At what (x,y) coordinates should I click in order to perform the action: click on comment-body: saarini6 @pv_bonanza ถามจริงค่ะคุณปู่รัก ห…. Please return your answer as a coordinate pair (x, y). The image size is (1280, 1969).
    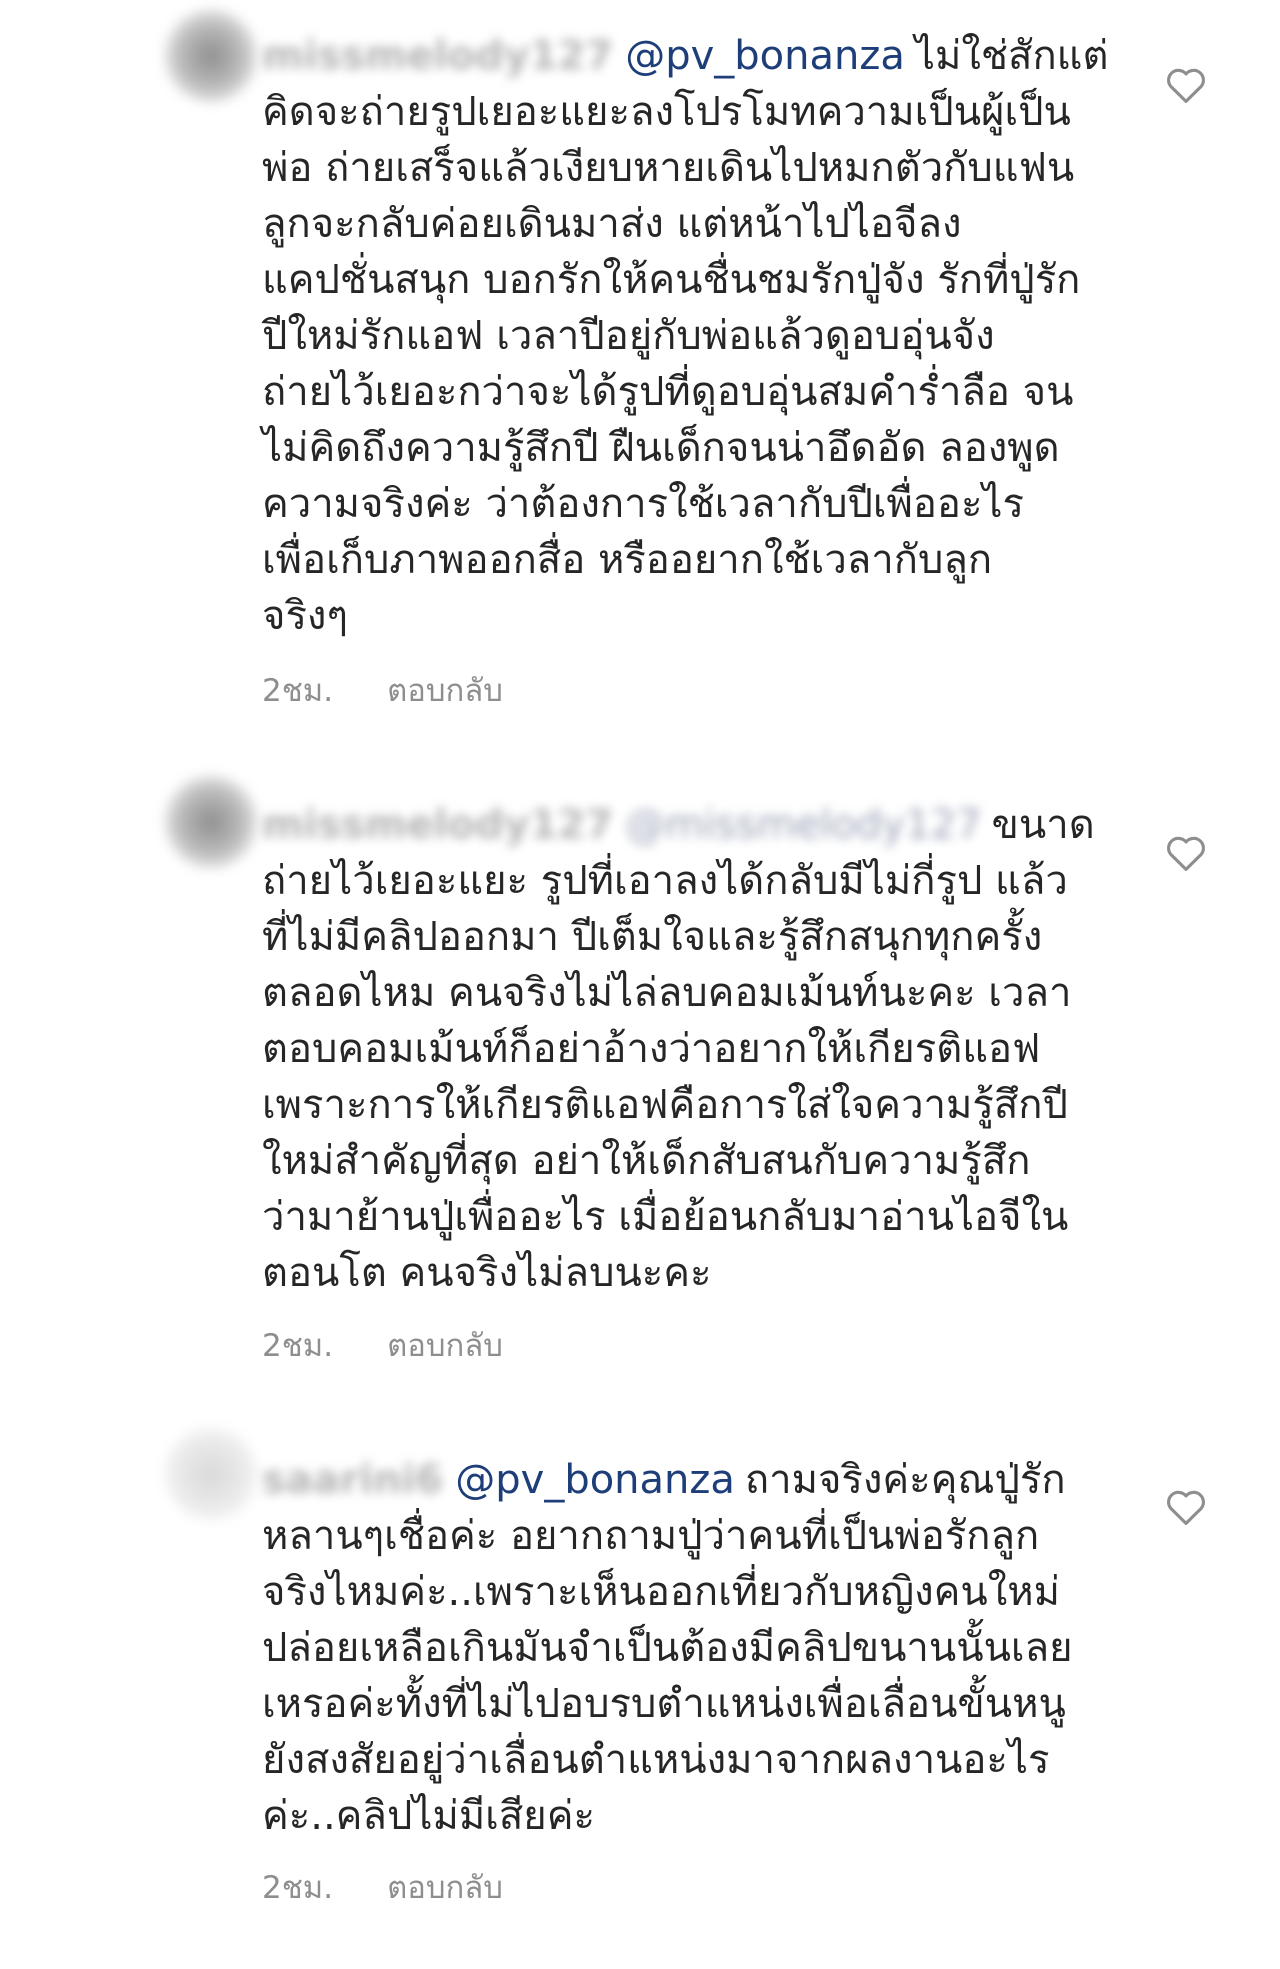
    Looking at the image, I should click on (692, 1648).